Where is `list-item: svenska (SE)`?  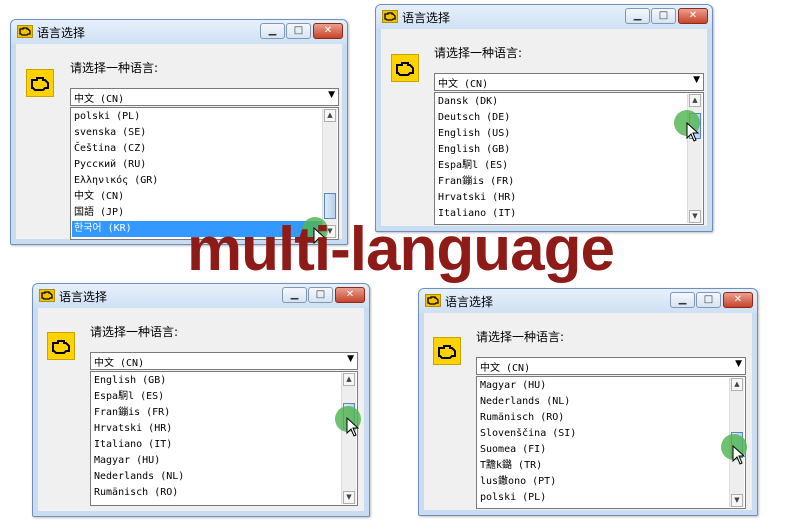 list-item: svenska (SE) is located at coordinates (197, 133).